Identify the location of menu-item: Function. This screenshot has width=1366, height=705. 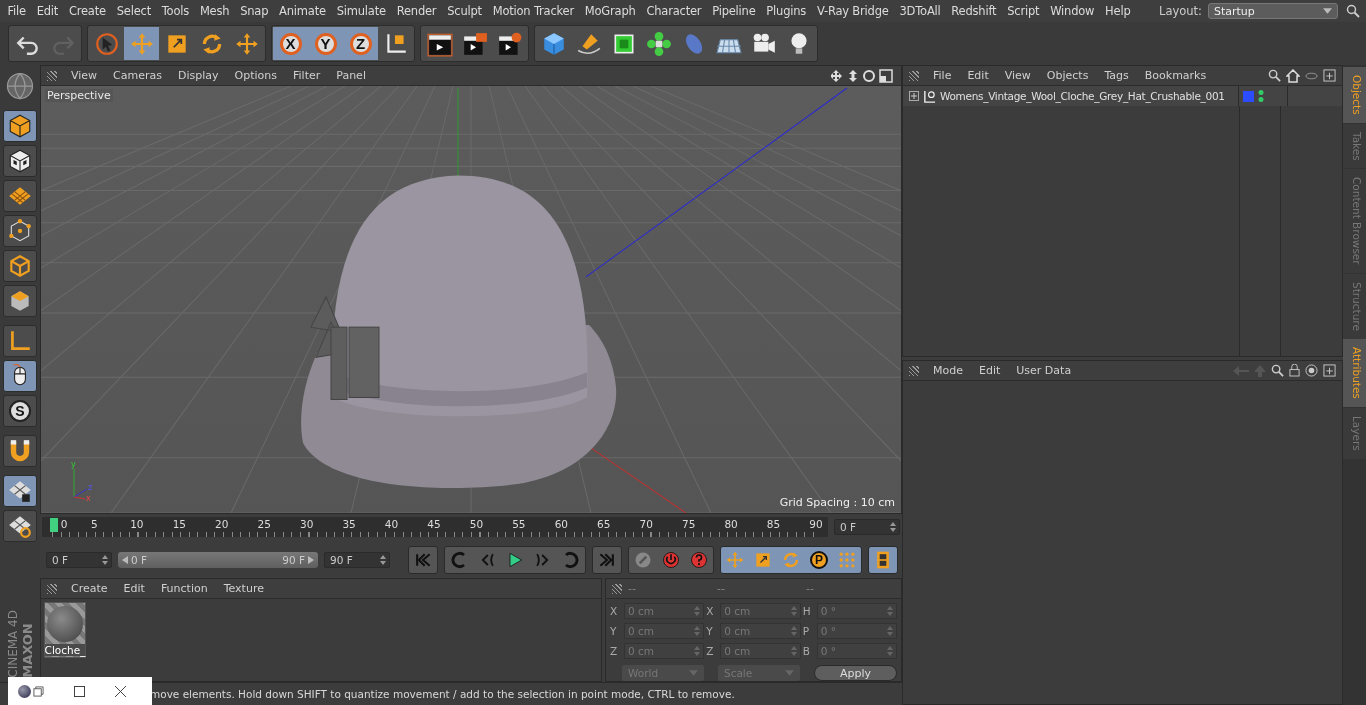
(184, 588).